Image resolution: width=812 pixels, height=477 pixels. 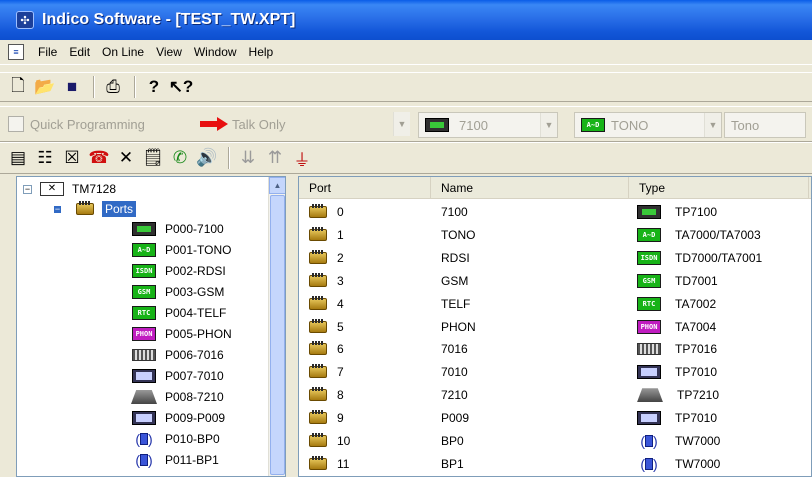 What do you see at coordinates (340, 234) in the screenshot?
I see `port-number: 1` at bounding box center [340, 234].